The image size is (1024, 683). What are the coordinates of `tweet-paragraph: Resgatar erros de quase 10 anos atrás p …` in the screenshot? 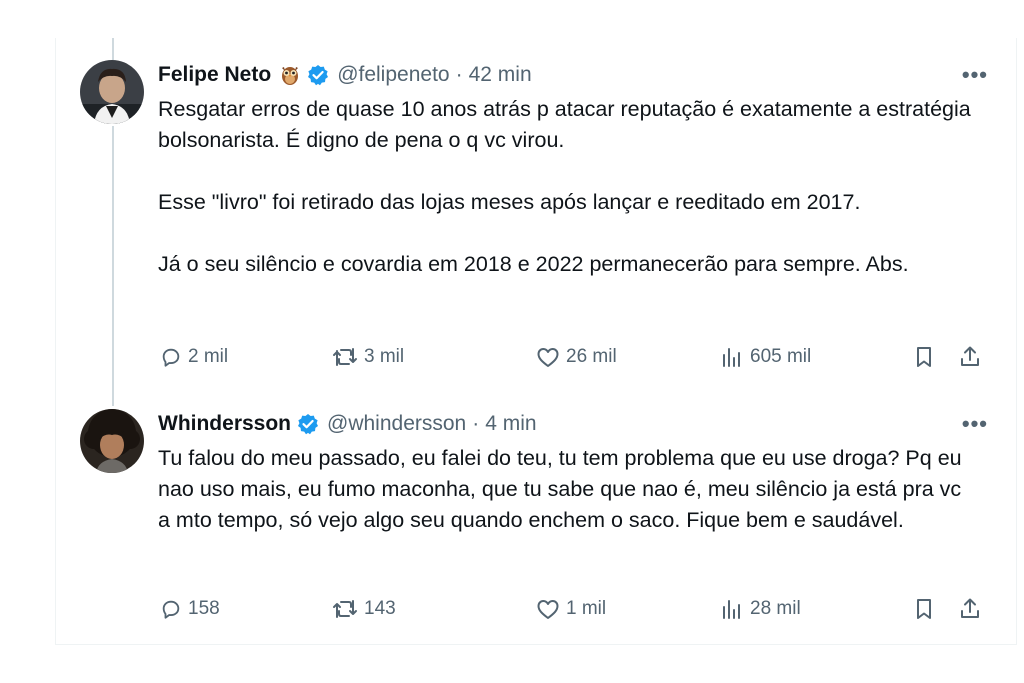 It's located at (564, 124).